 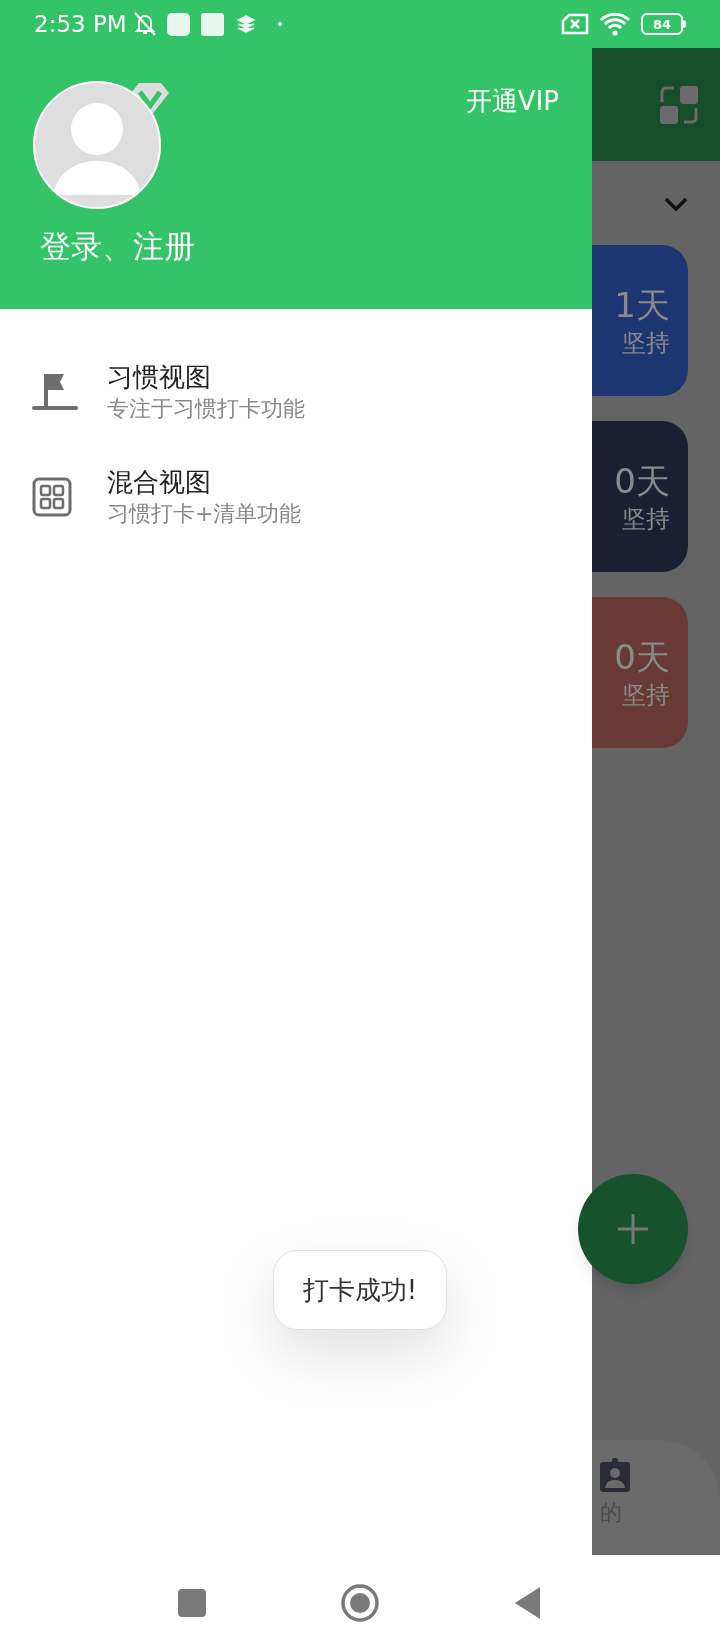 I want to click on login-register-link: 登录、注册, so click(x=299, y=246).